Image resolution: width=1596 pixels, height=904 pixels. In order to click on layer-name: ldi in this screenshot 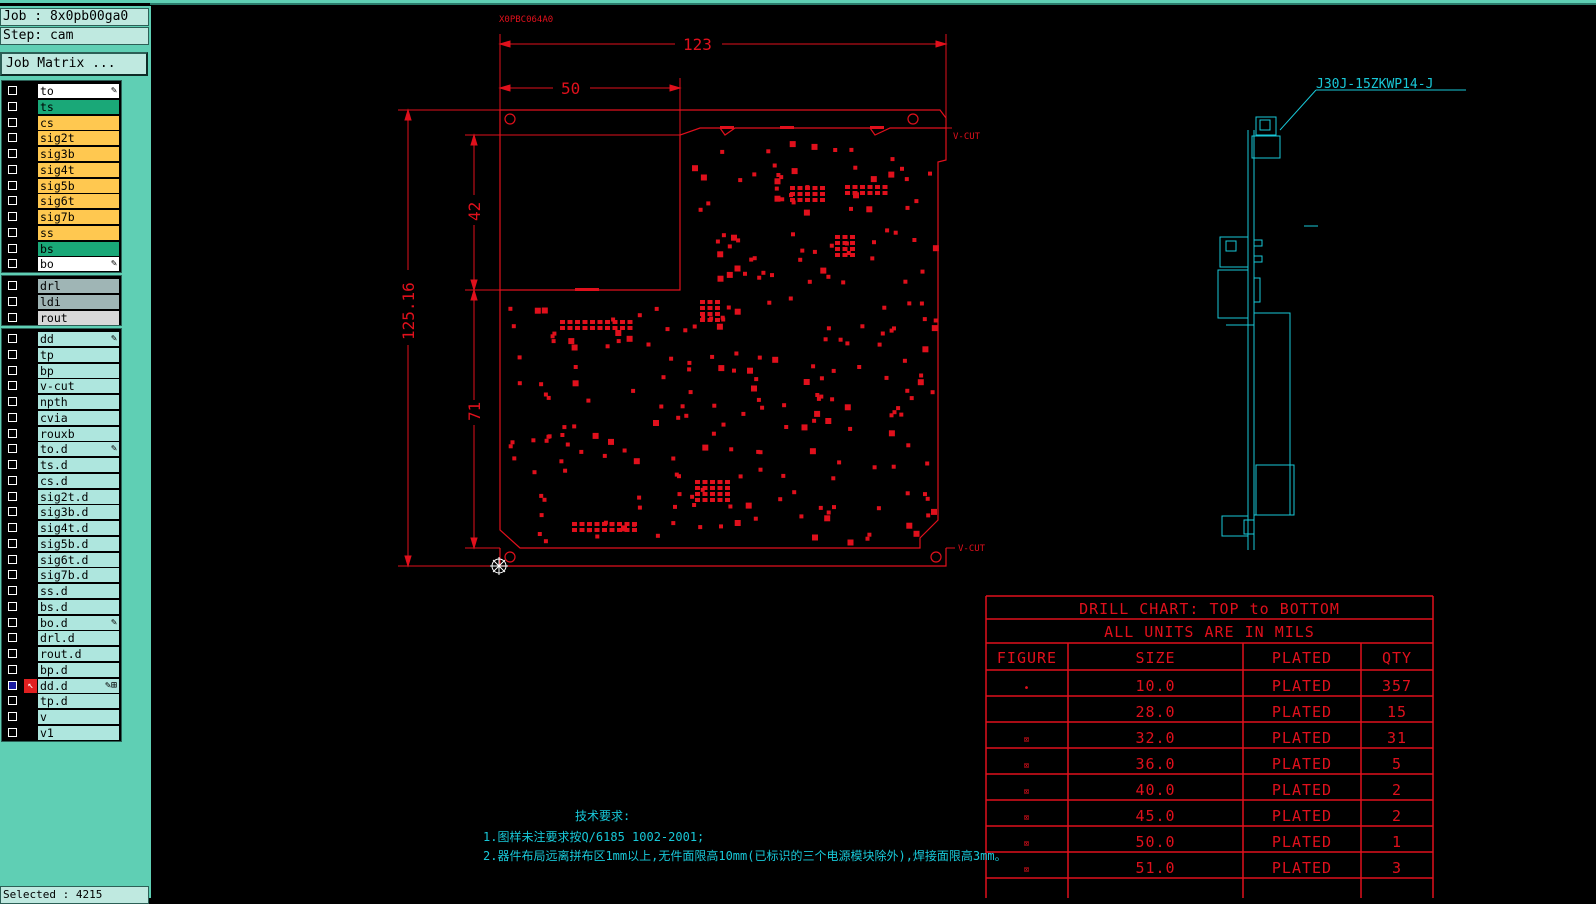, I will do `click(78, 301)`.